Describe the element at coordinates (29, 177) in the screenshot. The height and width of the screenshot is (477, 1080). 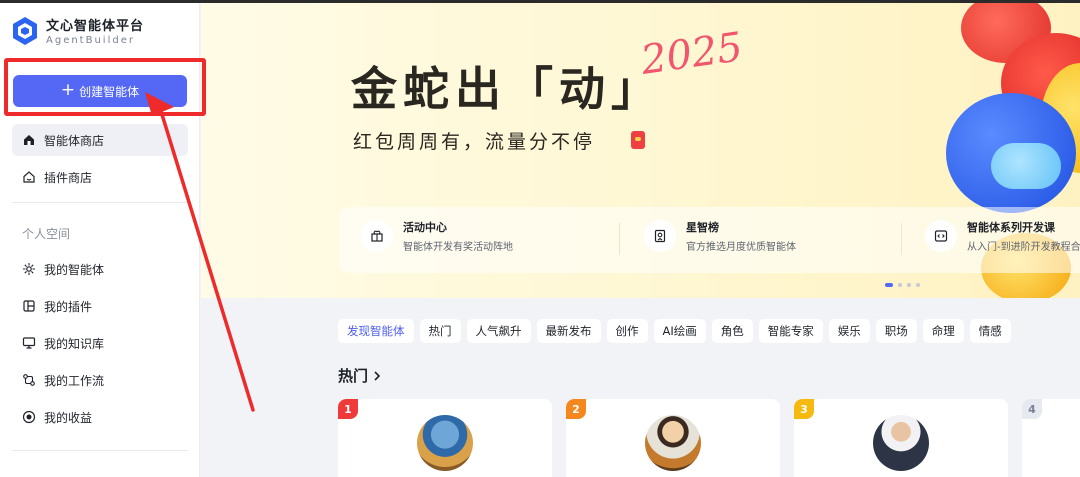
I see `store-icon` at that location.